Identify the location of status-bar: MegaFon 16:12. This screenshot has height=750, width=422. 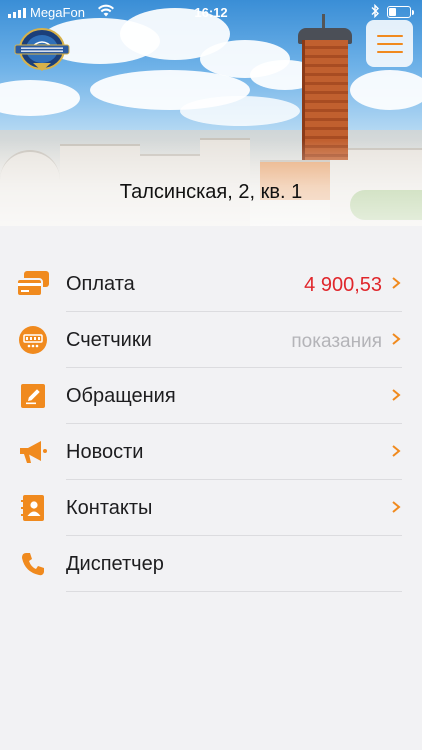
(211, 12).